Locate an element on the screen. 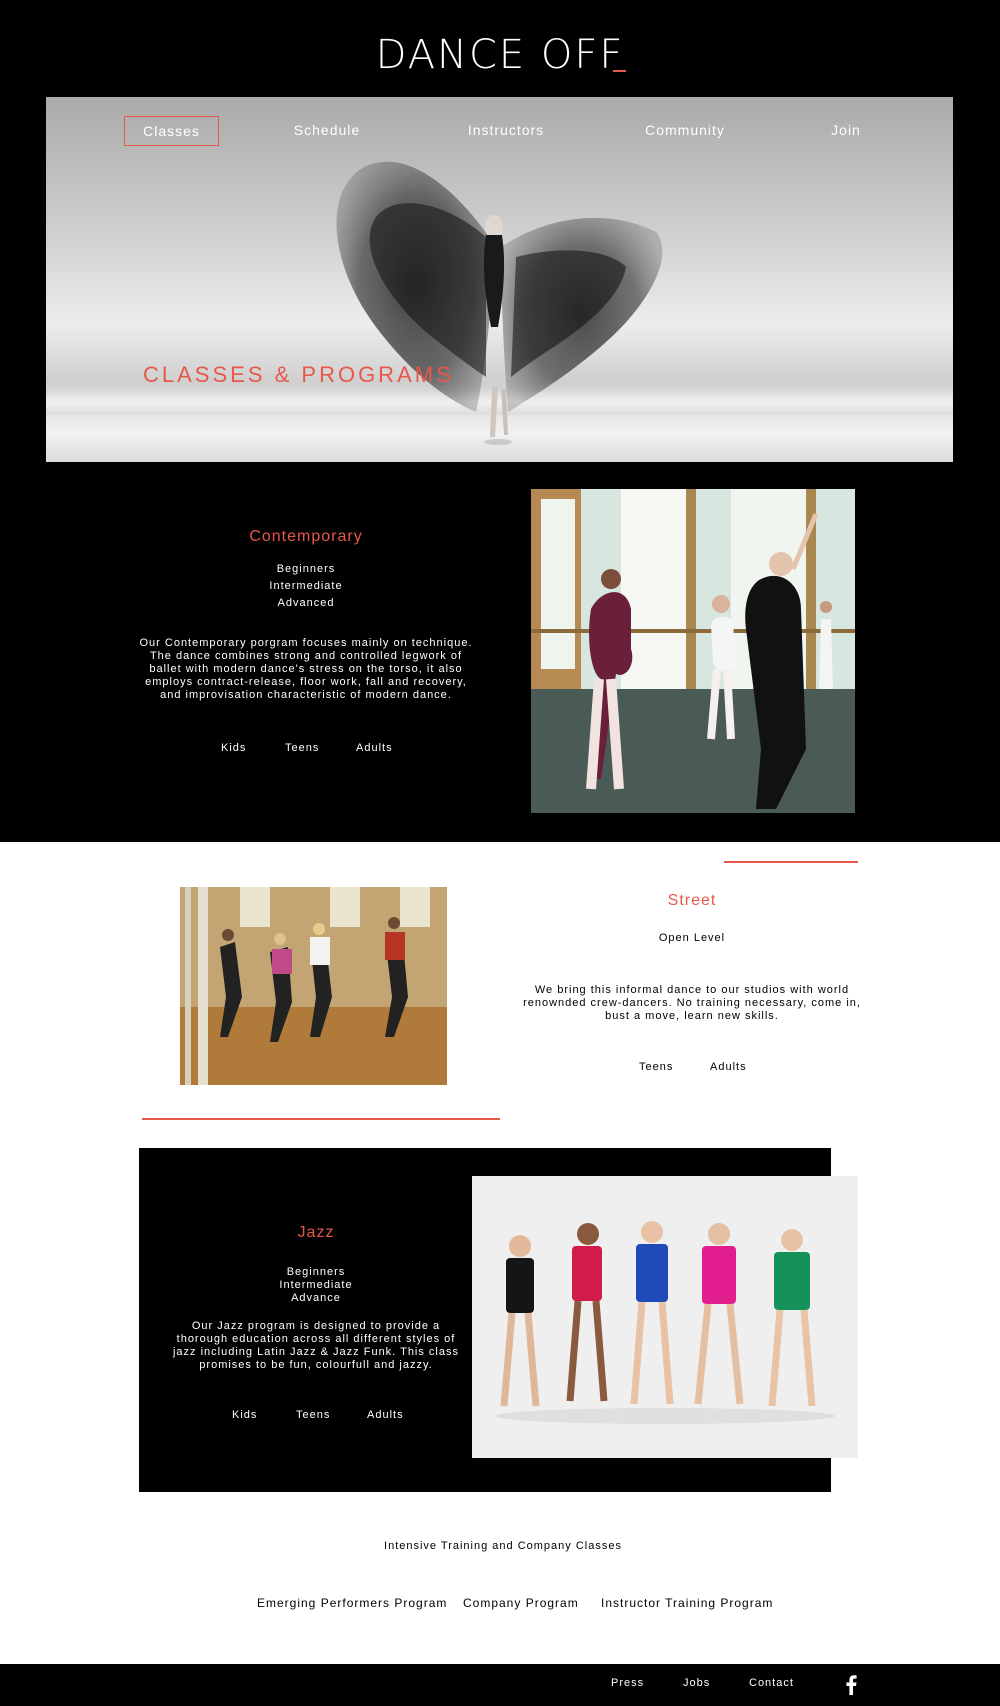  street-photo is located at coordinates (313, 986).